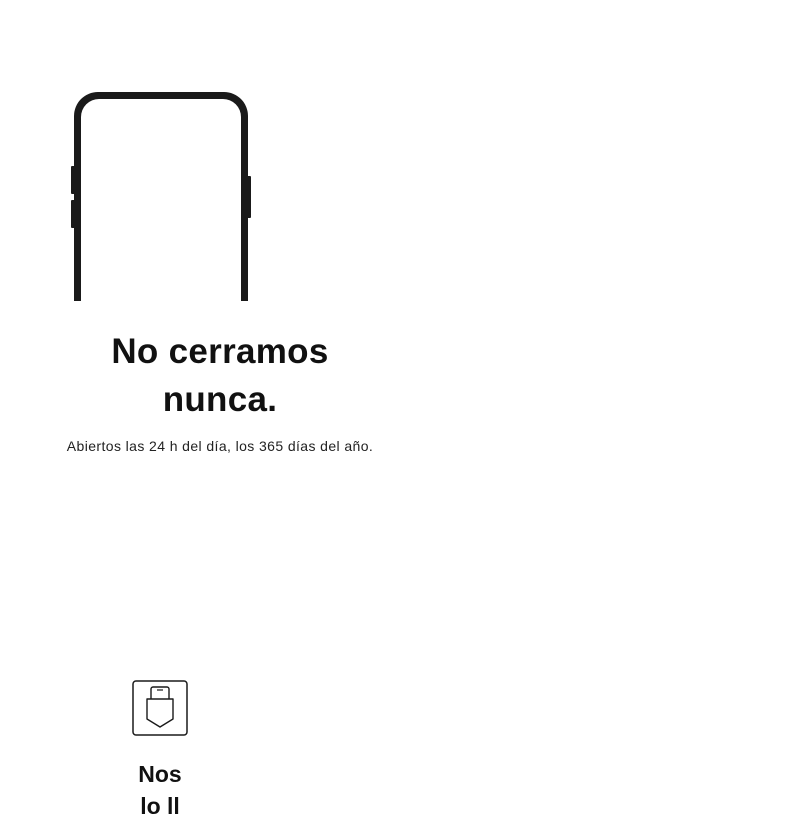 Image resolution: width=800 pixels, height=822 pixels. What do you see at coordinates (160, 708) in the screenshot?
I see `phone-in-pocket-icon` at bounding box center [160, 708].